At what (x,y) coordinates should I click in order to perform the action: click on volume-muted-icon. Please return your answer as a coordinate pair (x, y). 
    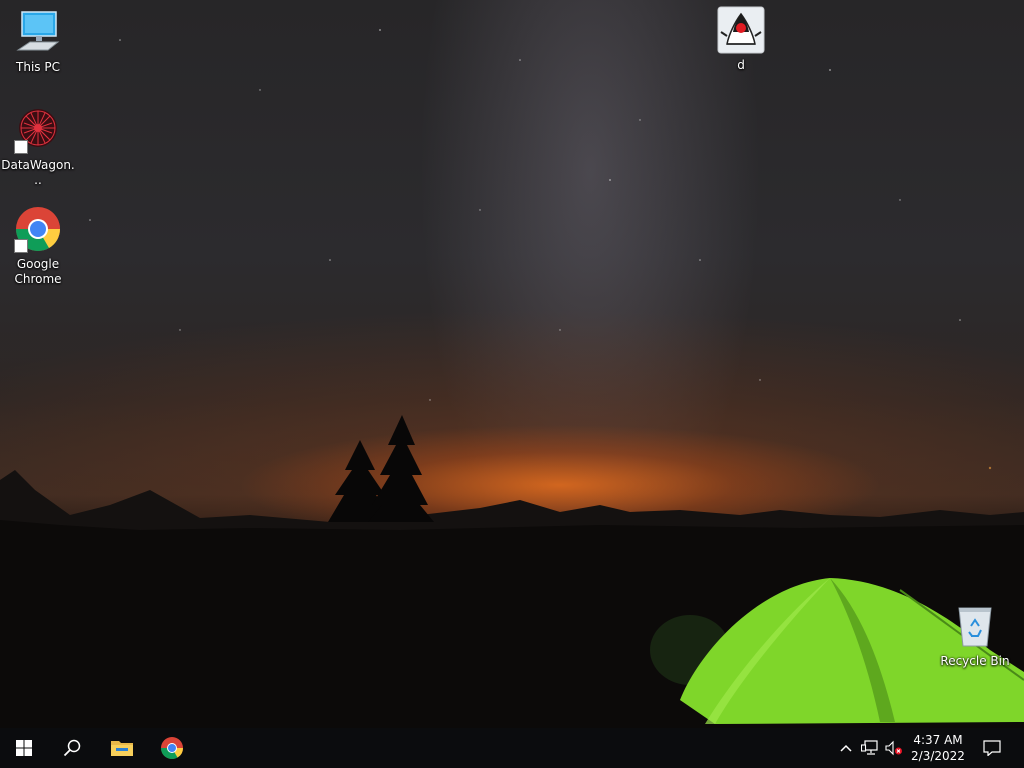
    Looking at the image, I should click on (893, 748).